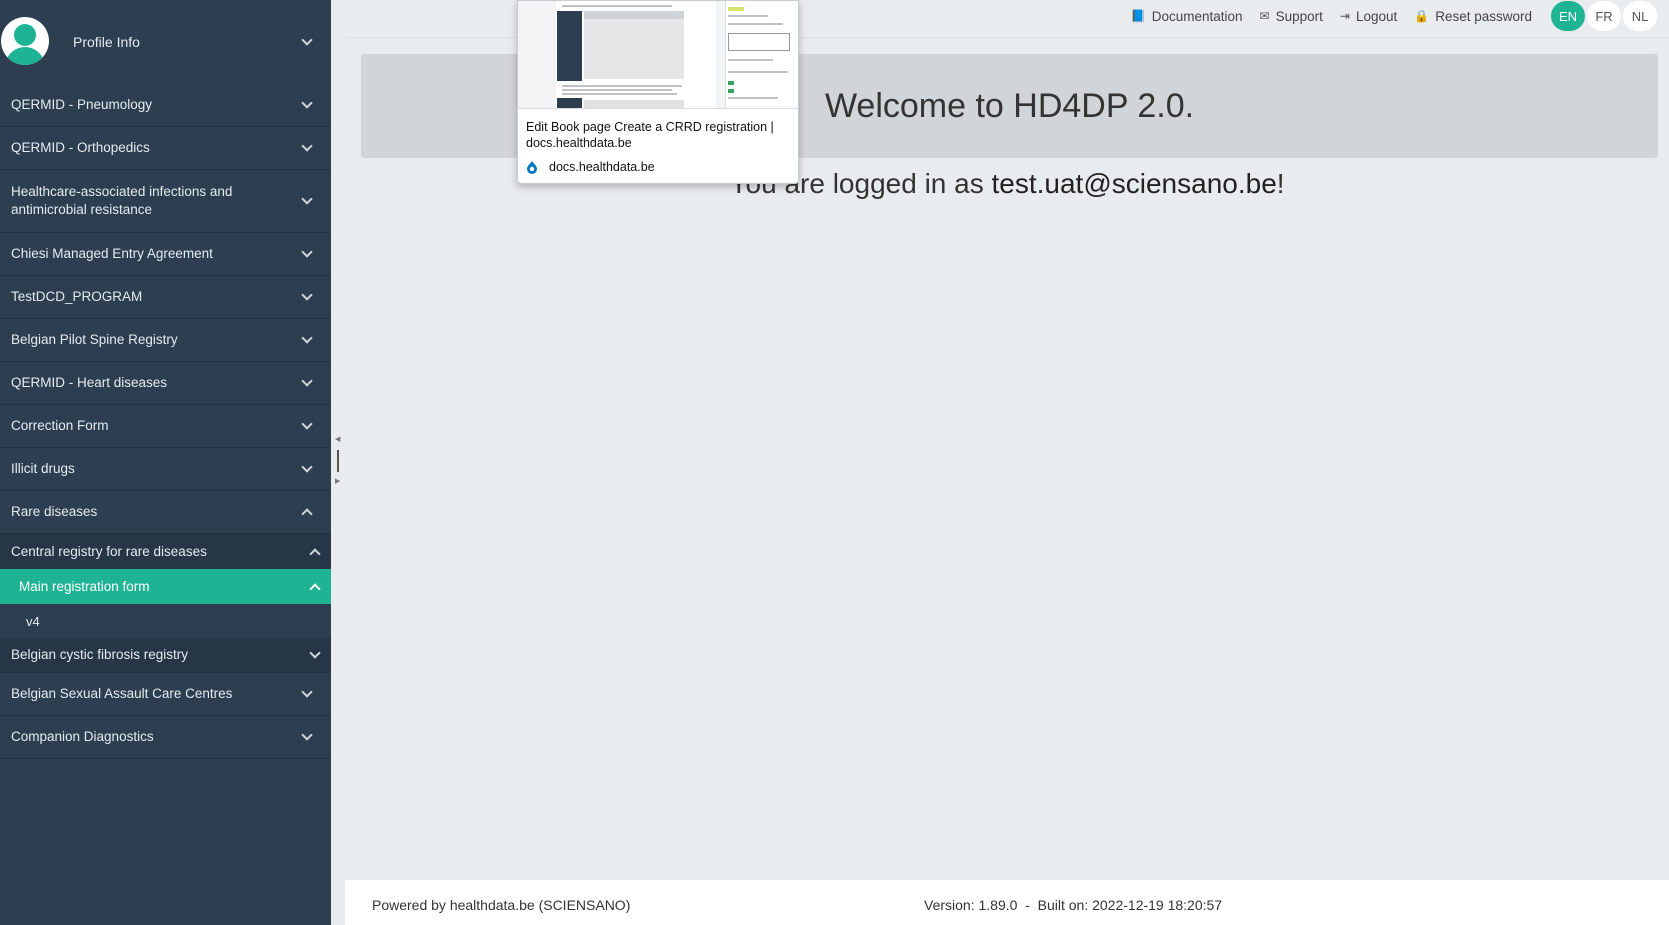  I want to click on logout-link: ⇥ Logout, so click(1368, 16).